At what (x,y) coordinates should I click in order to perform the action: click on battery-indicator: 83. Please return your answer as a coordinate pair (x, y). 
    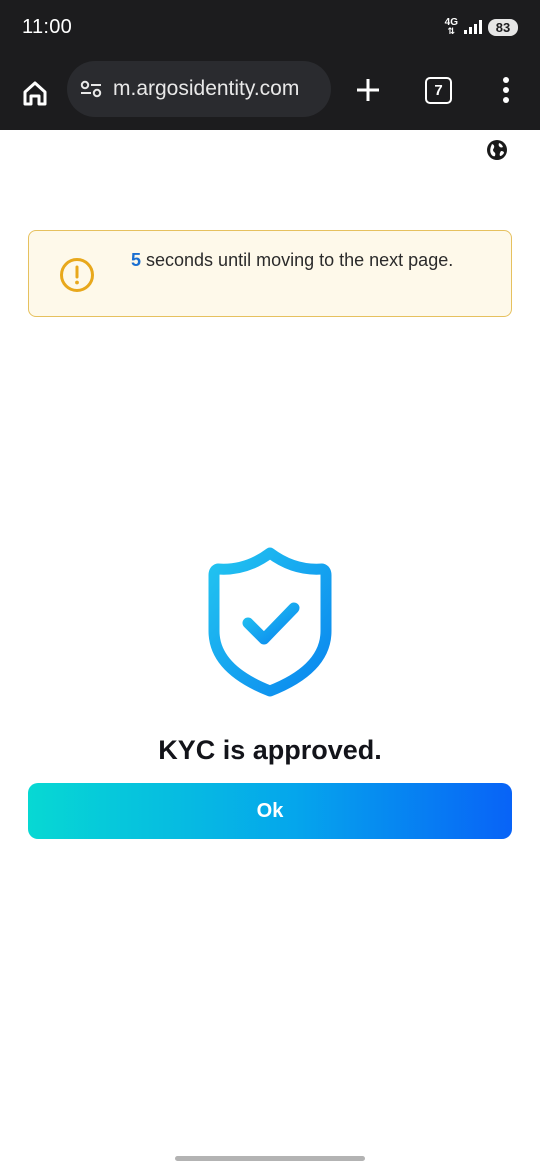
    Looking at the image, I should click on (503, 27).